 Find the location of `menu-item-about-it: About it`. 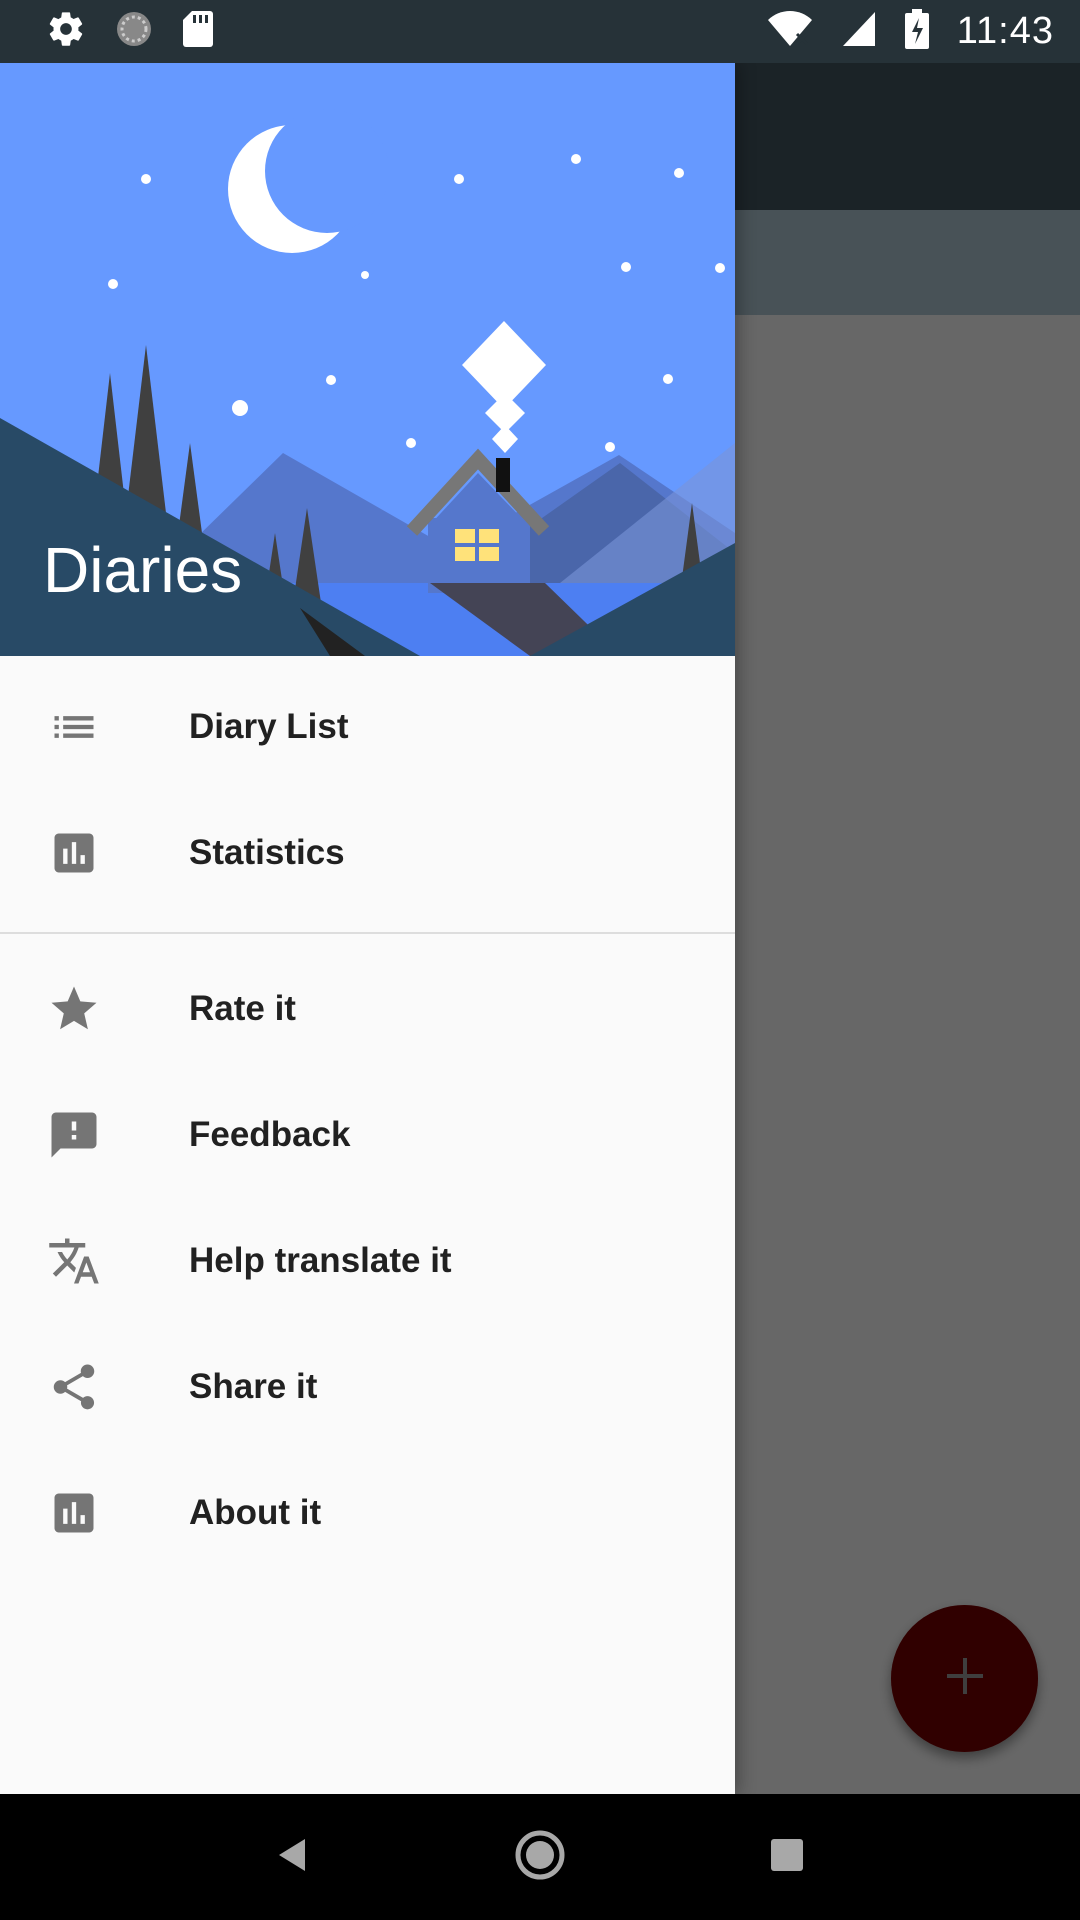

menu-item-about-it: About it is located at coordinates (367, 1513).